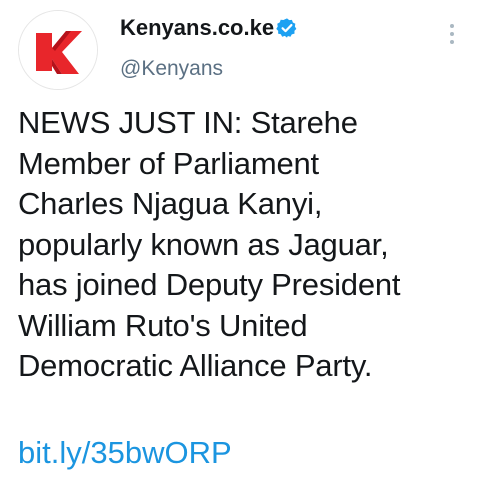  I want to click on tweet-link: bit.ly/35bwORP, so click(125, 453).